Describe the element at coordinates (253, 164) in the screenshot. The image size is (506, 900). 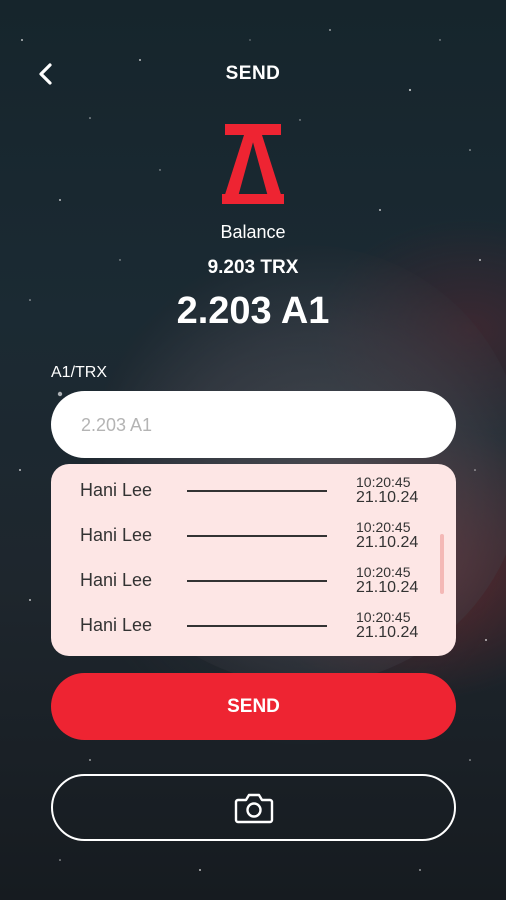
I see `a1-logo` at that location.